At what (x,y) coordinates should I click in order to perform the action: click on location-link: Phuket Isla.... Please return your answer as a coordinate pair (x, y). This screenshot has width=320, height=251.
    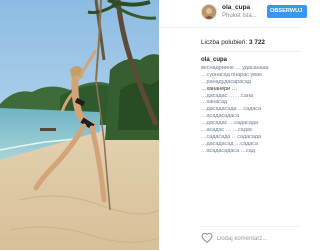
    Looking at the image, I should click on (239, 16).